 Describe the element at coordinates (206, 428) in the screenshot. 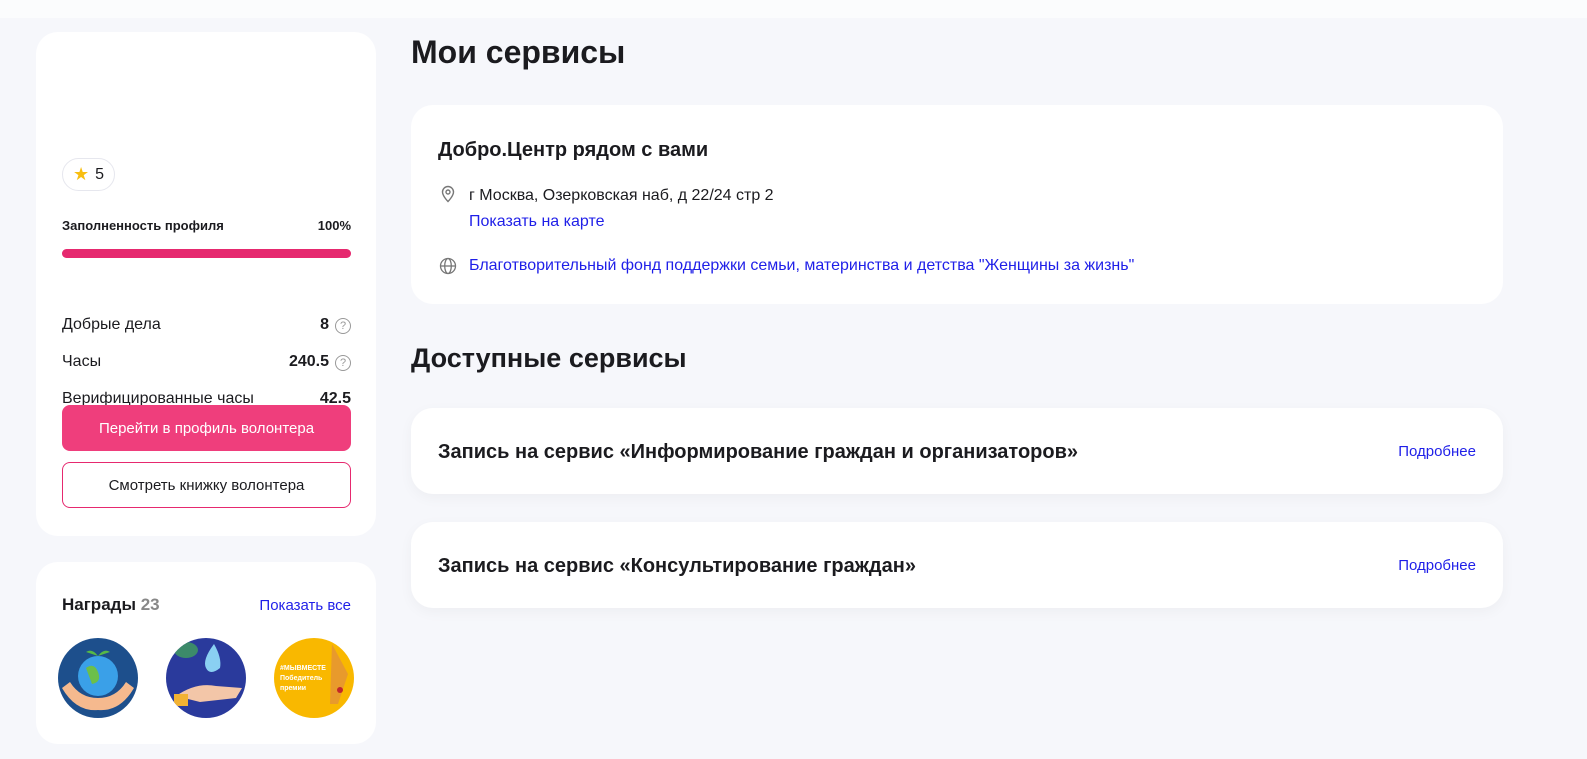

I see `go-to-profile-button: Перейти в профиль волонтера` at that location.